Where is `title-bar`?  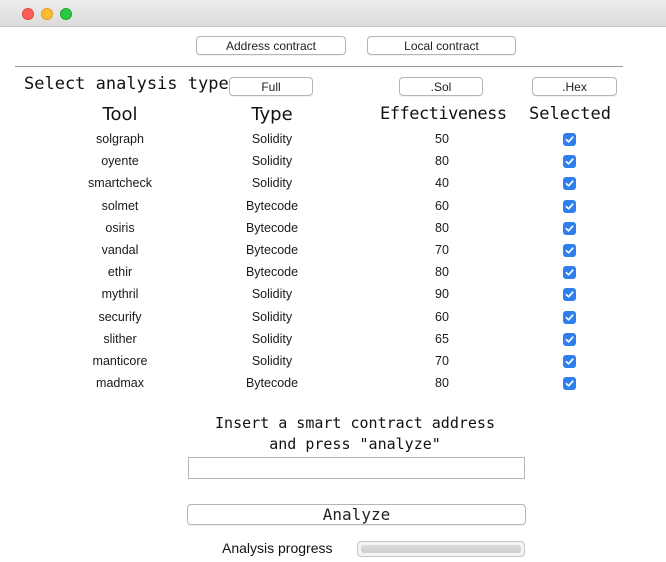
title-bar is located at coordinates (333, 13).